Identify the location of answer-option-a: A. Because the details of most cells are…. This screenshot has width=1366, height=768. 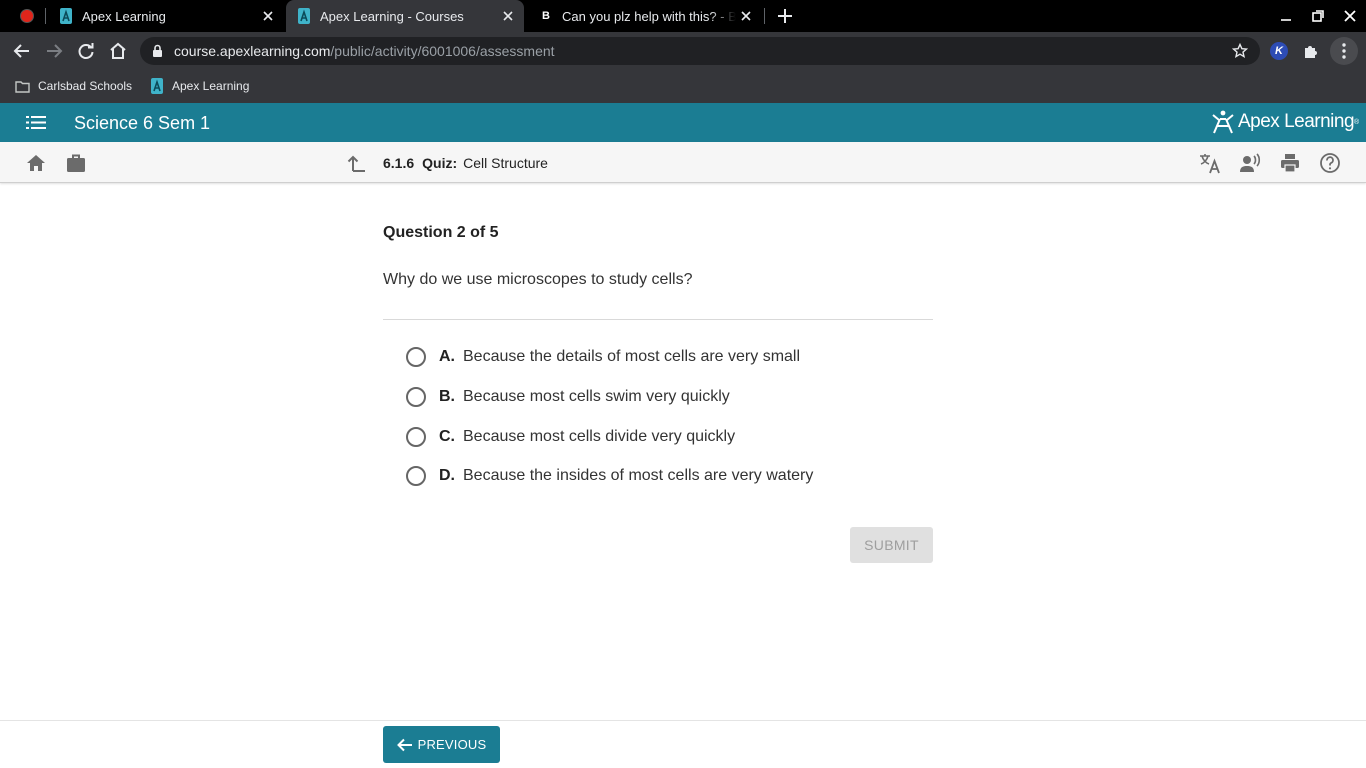
(603, 357).